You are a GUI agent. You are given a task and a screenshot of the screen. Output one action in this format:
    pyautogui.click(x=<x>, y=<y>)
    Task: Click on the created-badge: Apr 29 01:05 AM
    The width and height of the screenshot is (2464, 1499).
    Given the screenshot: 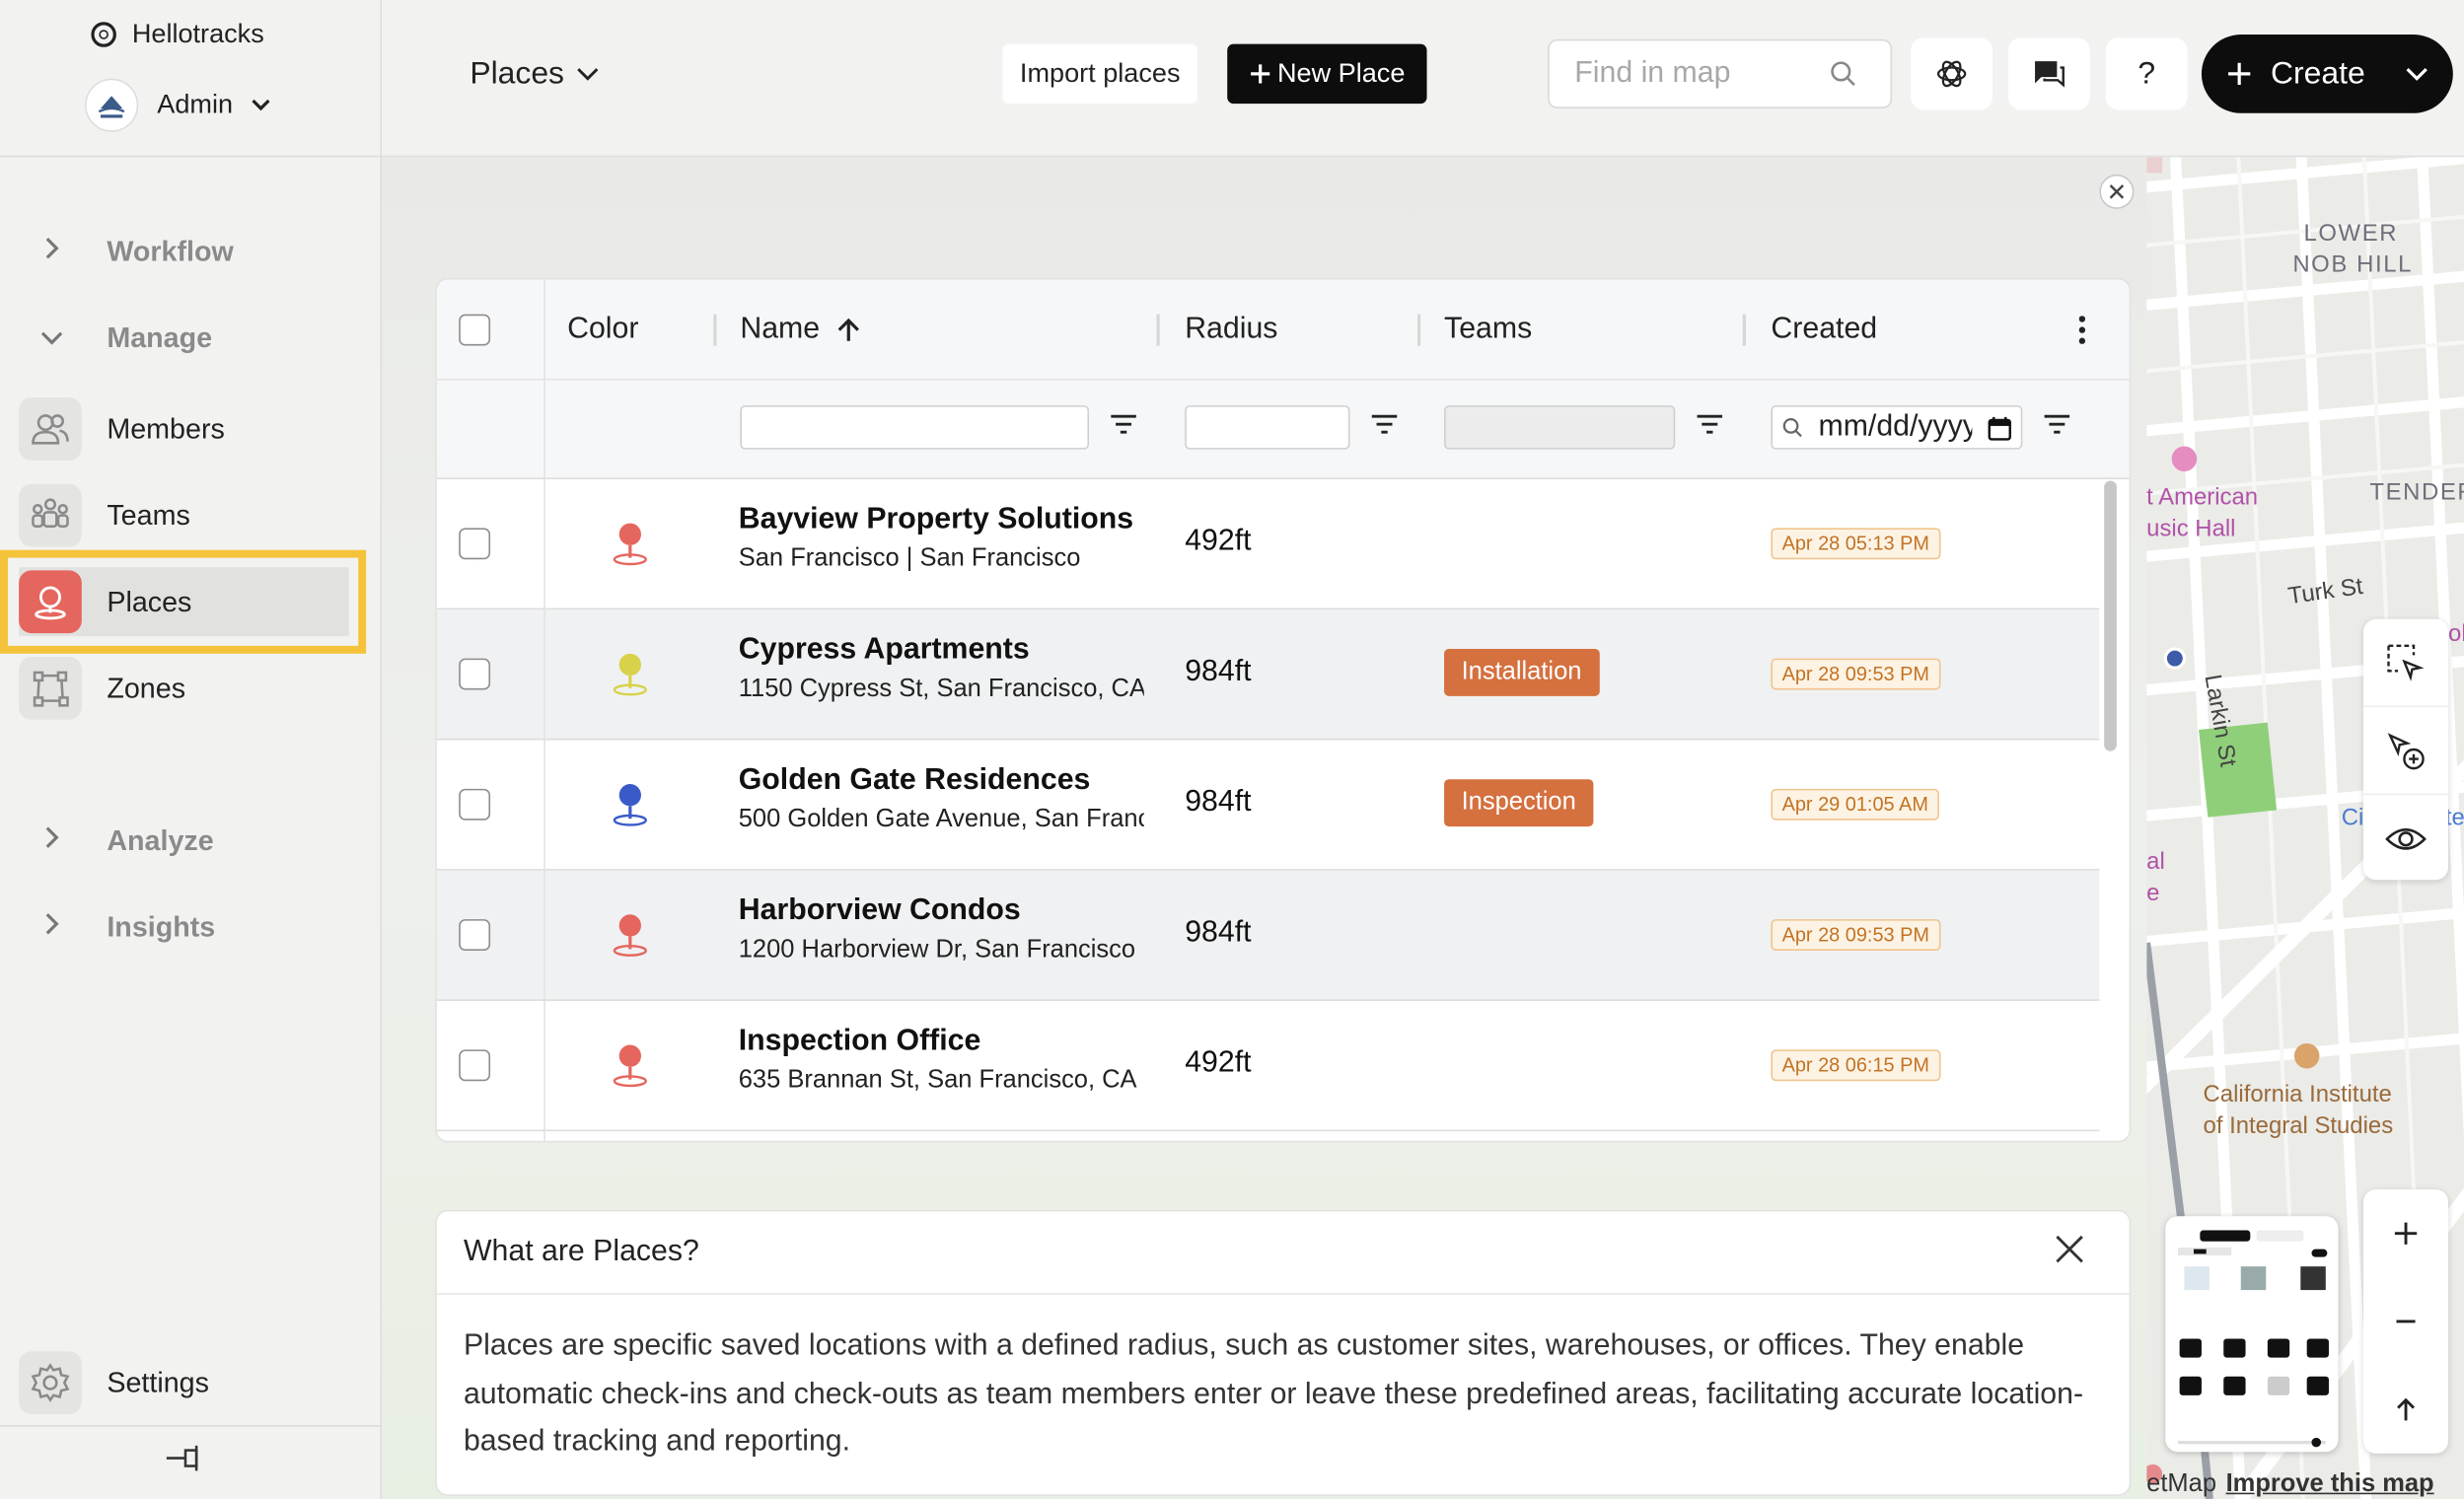 What is the action you would take?
    pyautogui.click(x=1855, y=805)
    